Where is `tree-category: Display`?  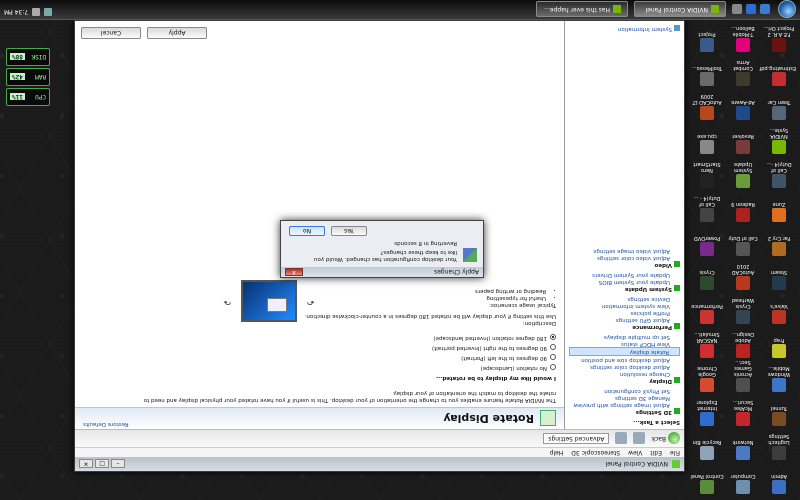 tree-category: Display is located at coordinates (624, 380).